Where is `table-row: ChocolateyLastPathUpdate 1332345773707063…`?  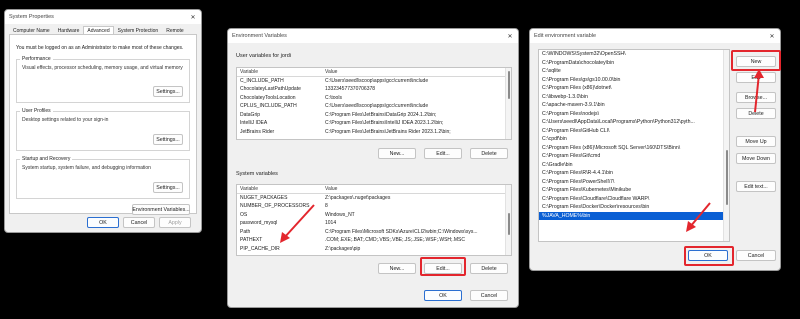 table-row: ChocolateyLastPathUpdate 1332345773707063… is located at coordinates (374, 89).